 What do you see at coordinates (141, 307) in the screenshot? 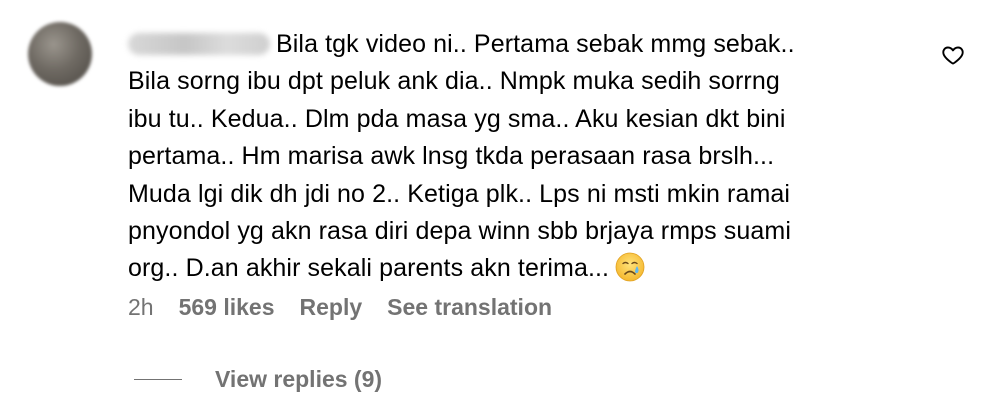
I see `comment-timestamp: 2h` at bounding box center [141, 307].